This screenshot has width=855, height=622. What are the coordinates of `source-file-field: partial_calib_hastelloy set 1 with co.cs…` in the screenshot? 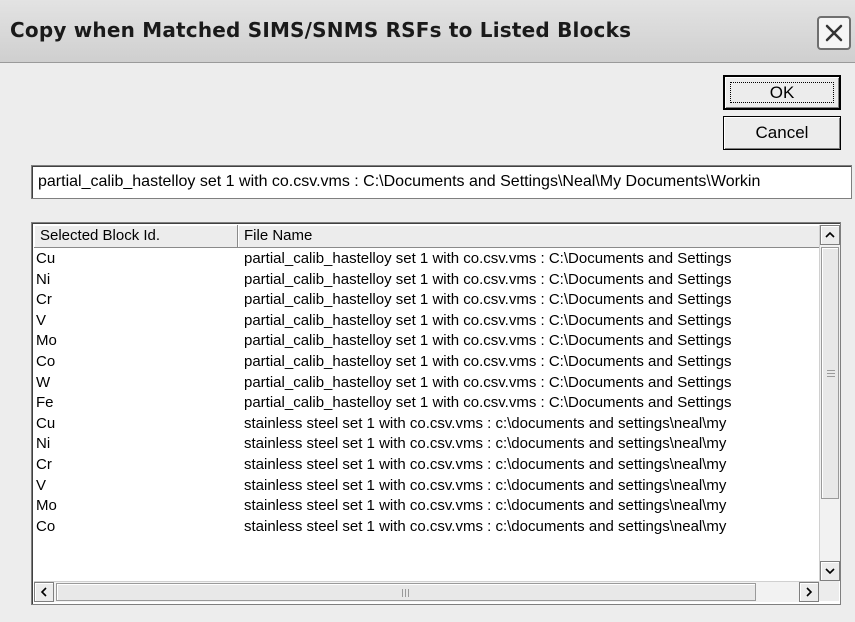 It's located at (441, 182).